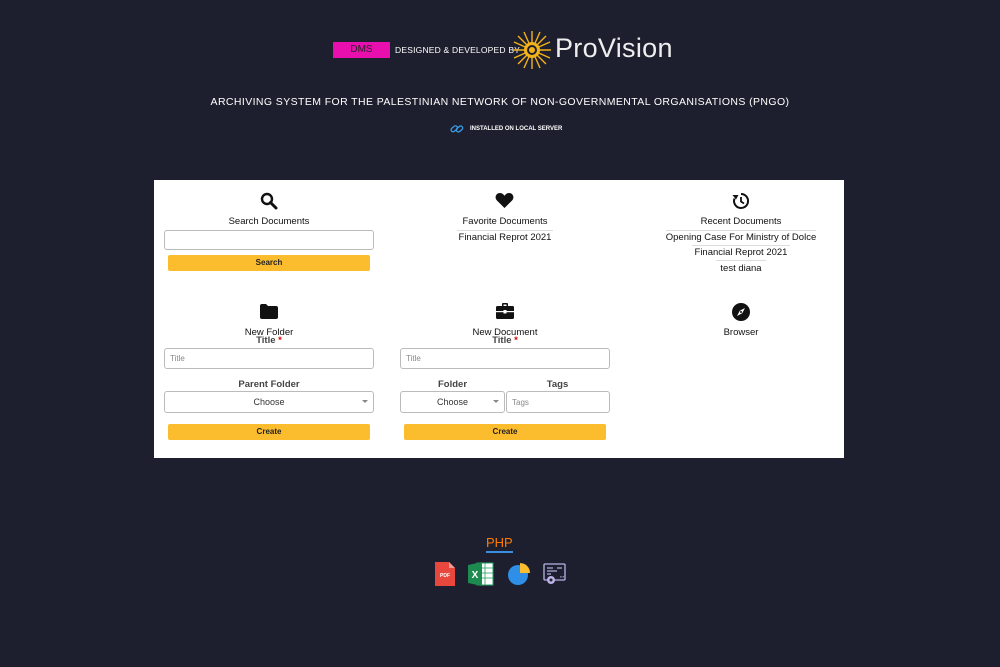 The width and height of the screenshot is (1000, 667). Describe the element at coordinates (452, 384) in the screenshot. I see `folder-label: Folder` at that location.